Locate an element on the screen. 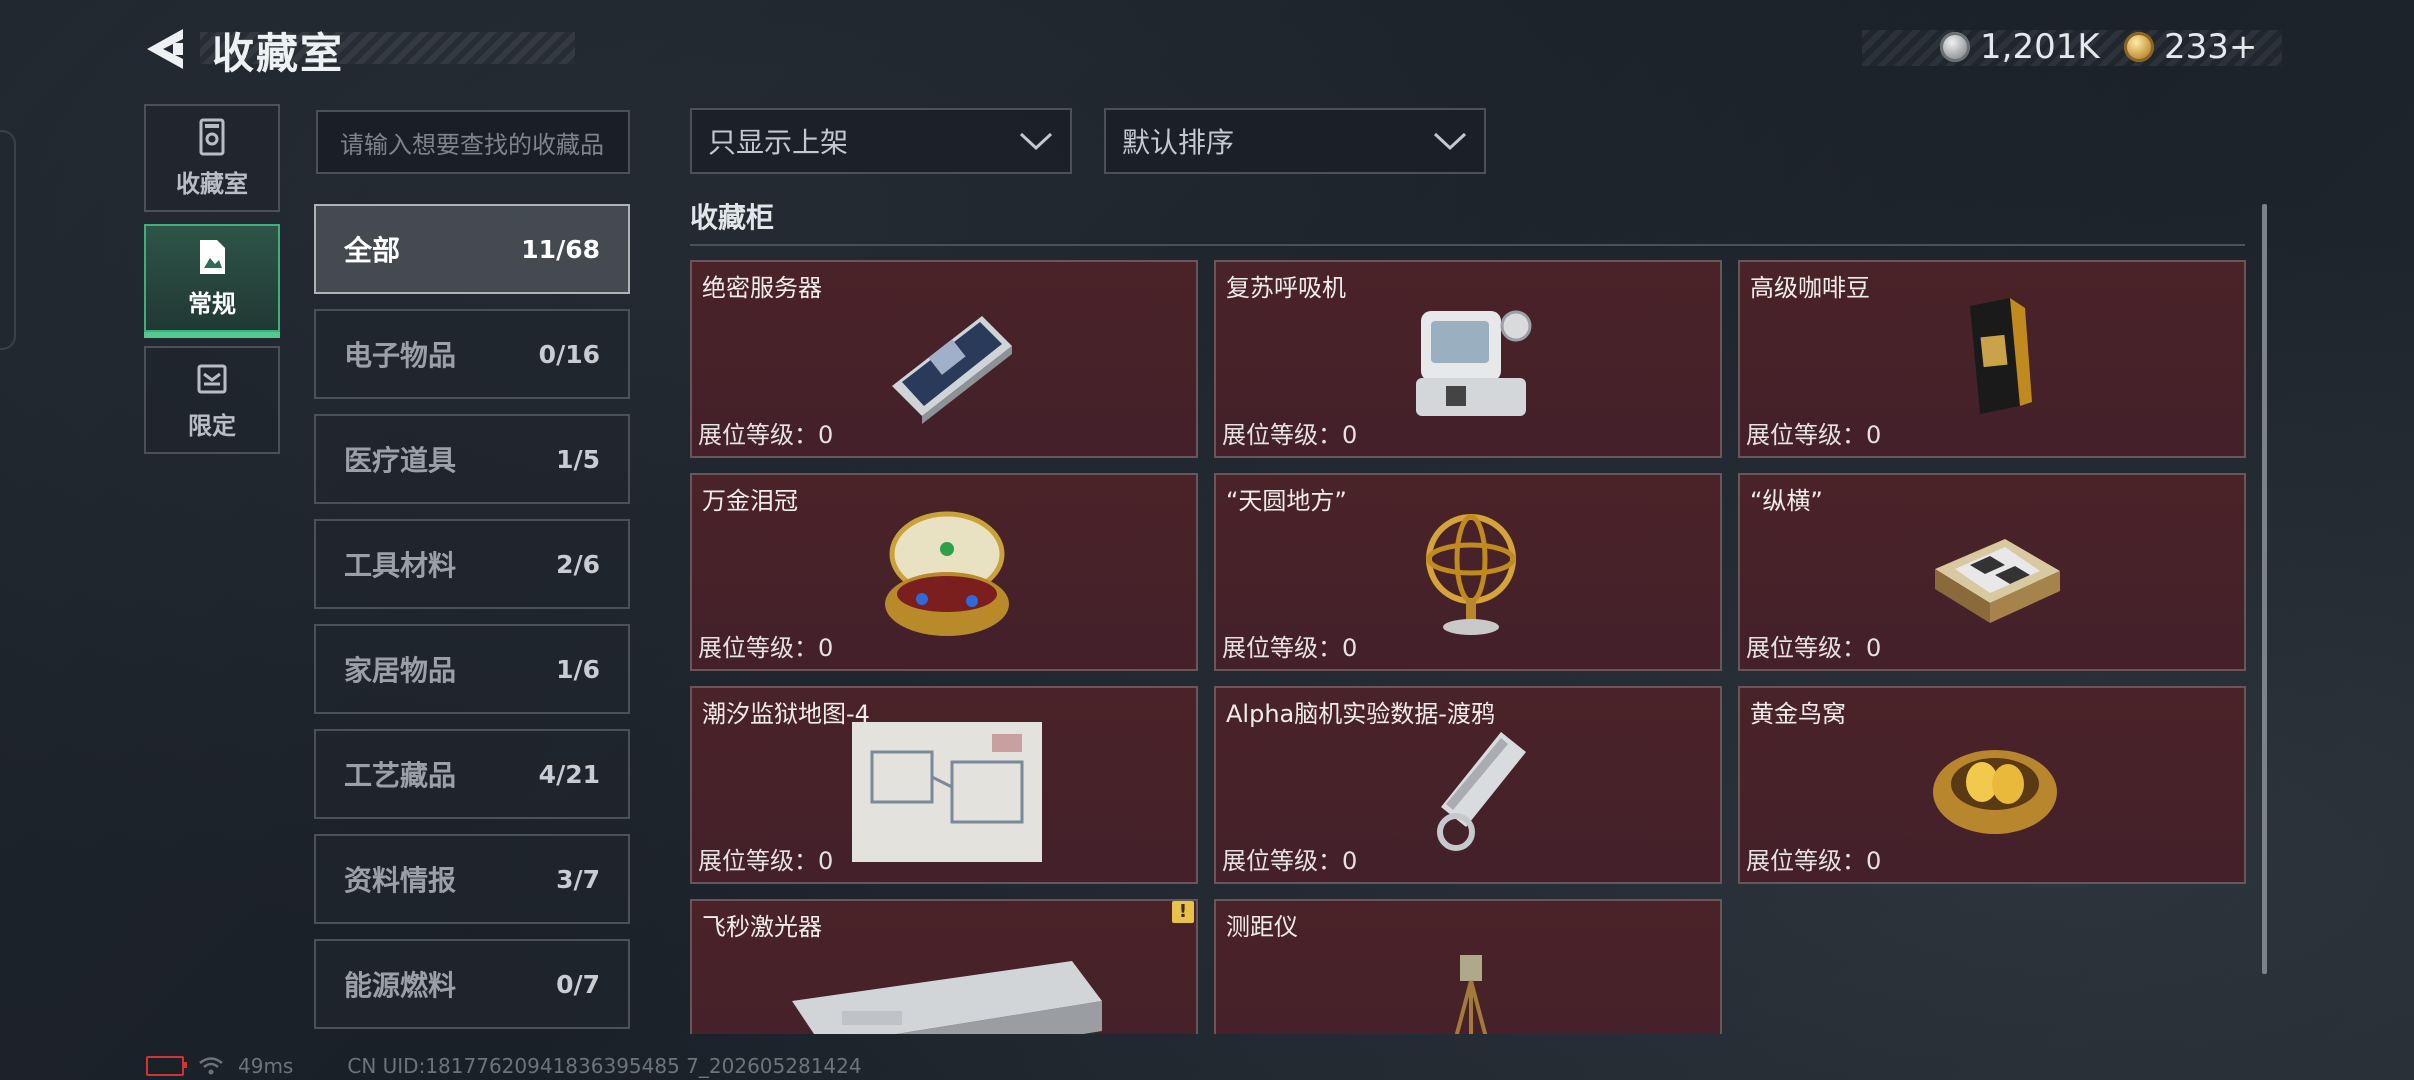 This screenshot has width=2414, height=1080. wifi-icon is located at coordinates (211, 1066).